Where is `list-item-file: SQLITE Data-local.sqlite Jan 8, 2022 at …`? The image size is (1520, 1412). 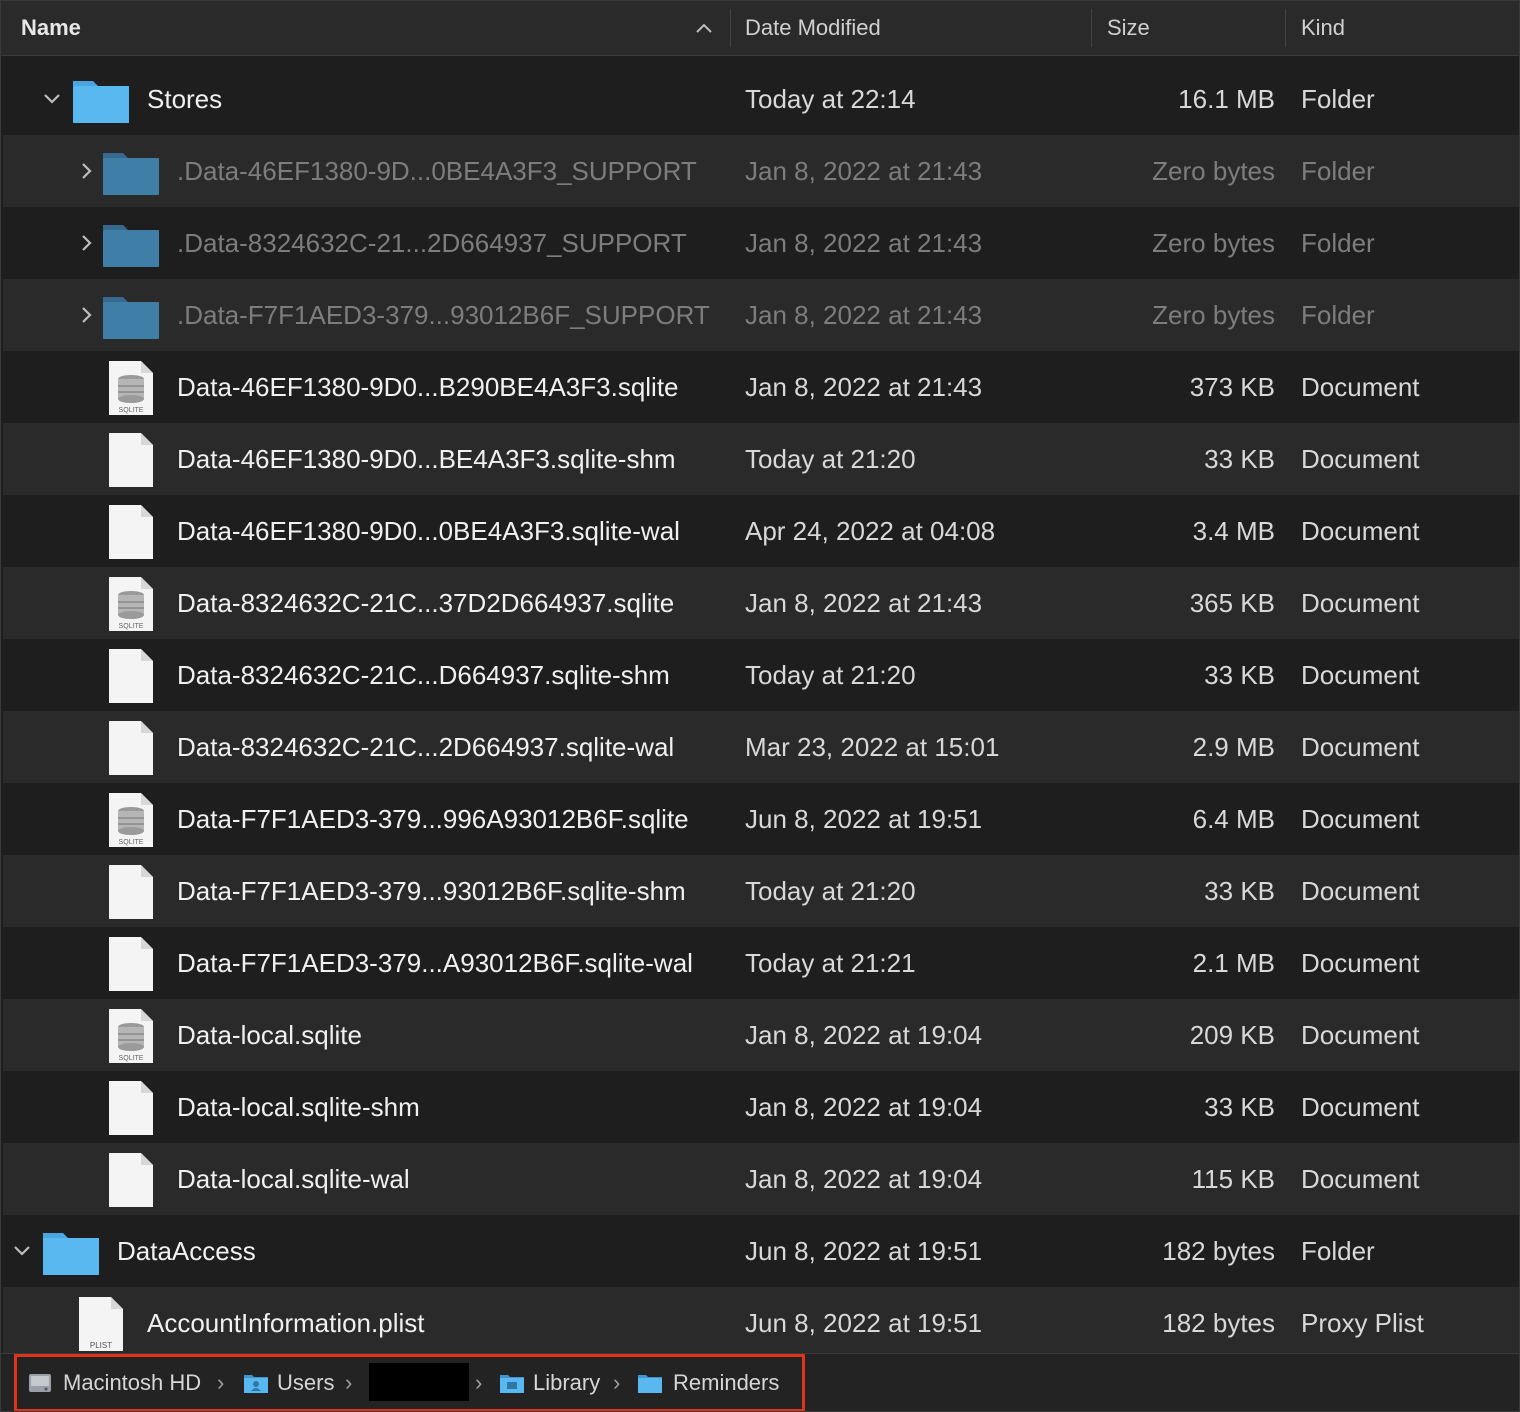
list-item-file: SQLITE Data-local.sqlite Jan 8, 2022 at … is located at coordinates (761, 1035).